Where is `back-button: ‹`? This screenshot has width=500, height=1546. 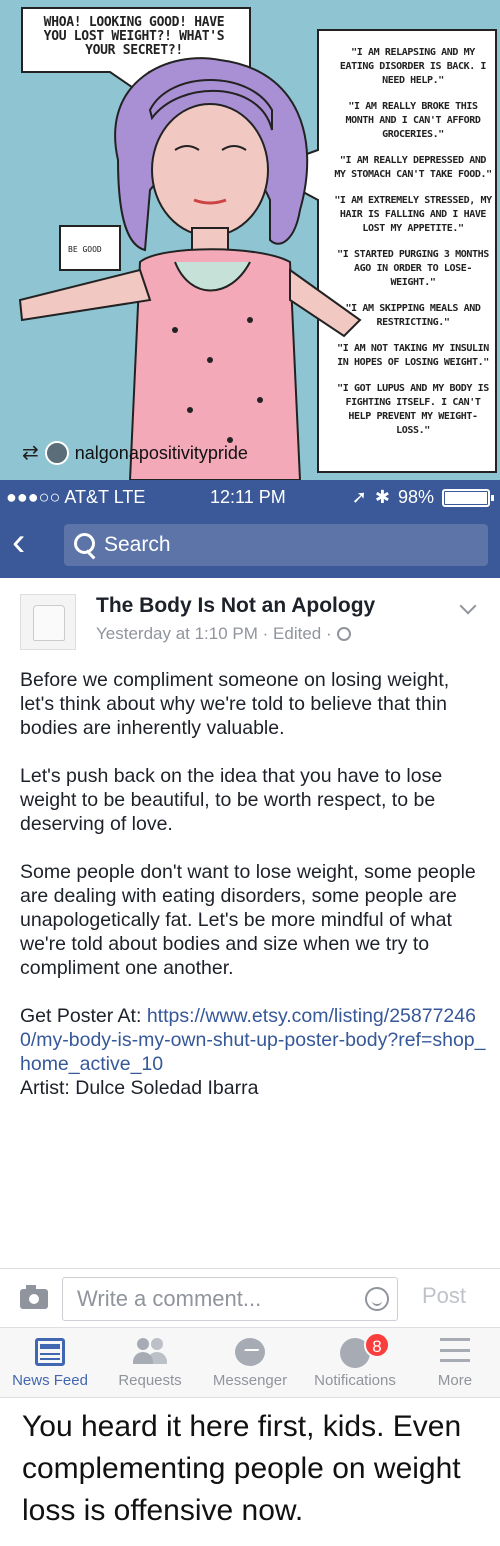 back-button: ‹ is located at coordinates (30, 544).